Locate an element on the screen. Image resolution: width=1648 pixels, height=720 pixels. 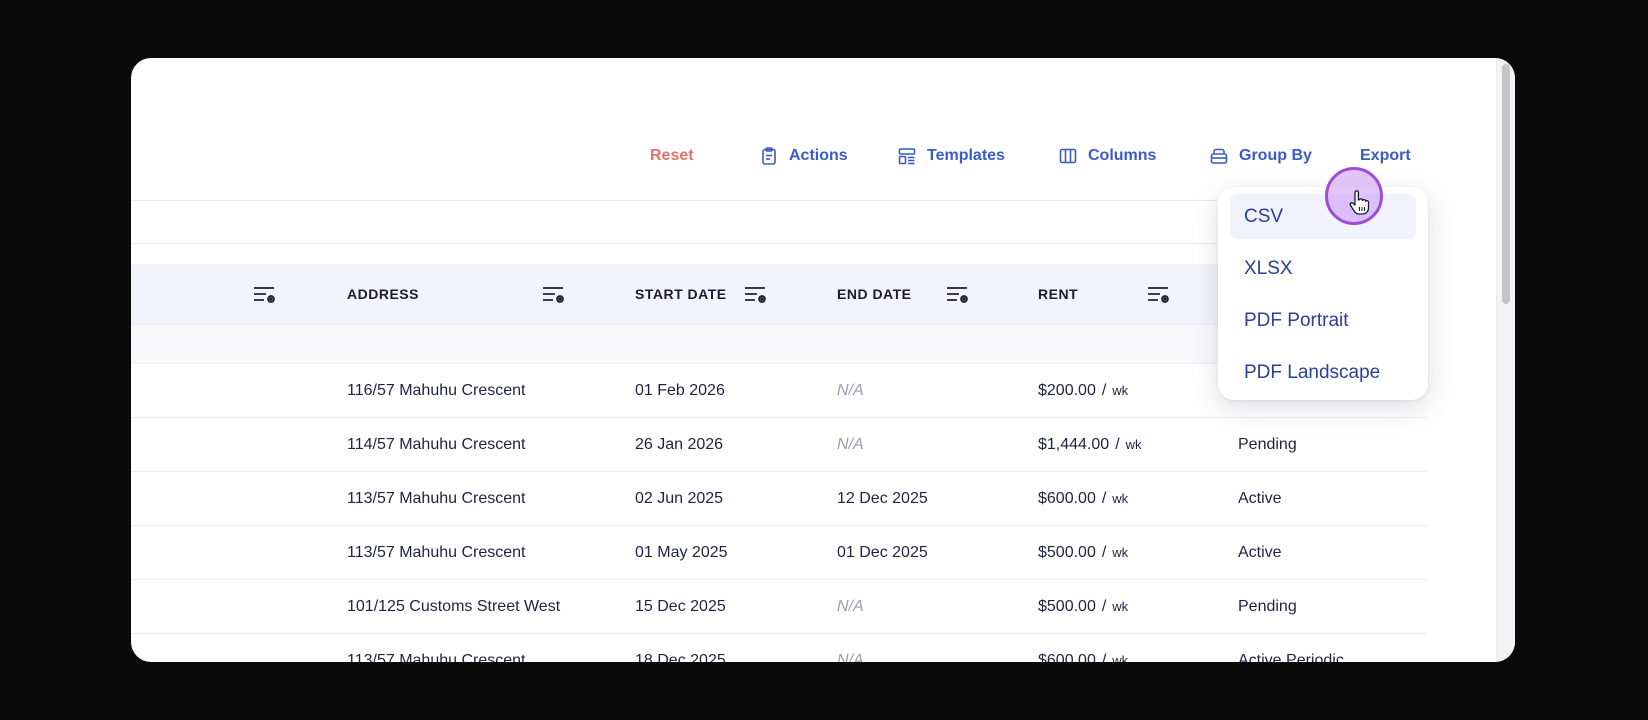
stack-icon is located at coordinates (1219, 156).